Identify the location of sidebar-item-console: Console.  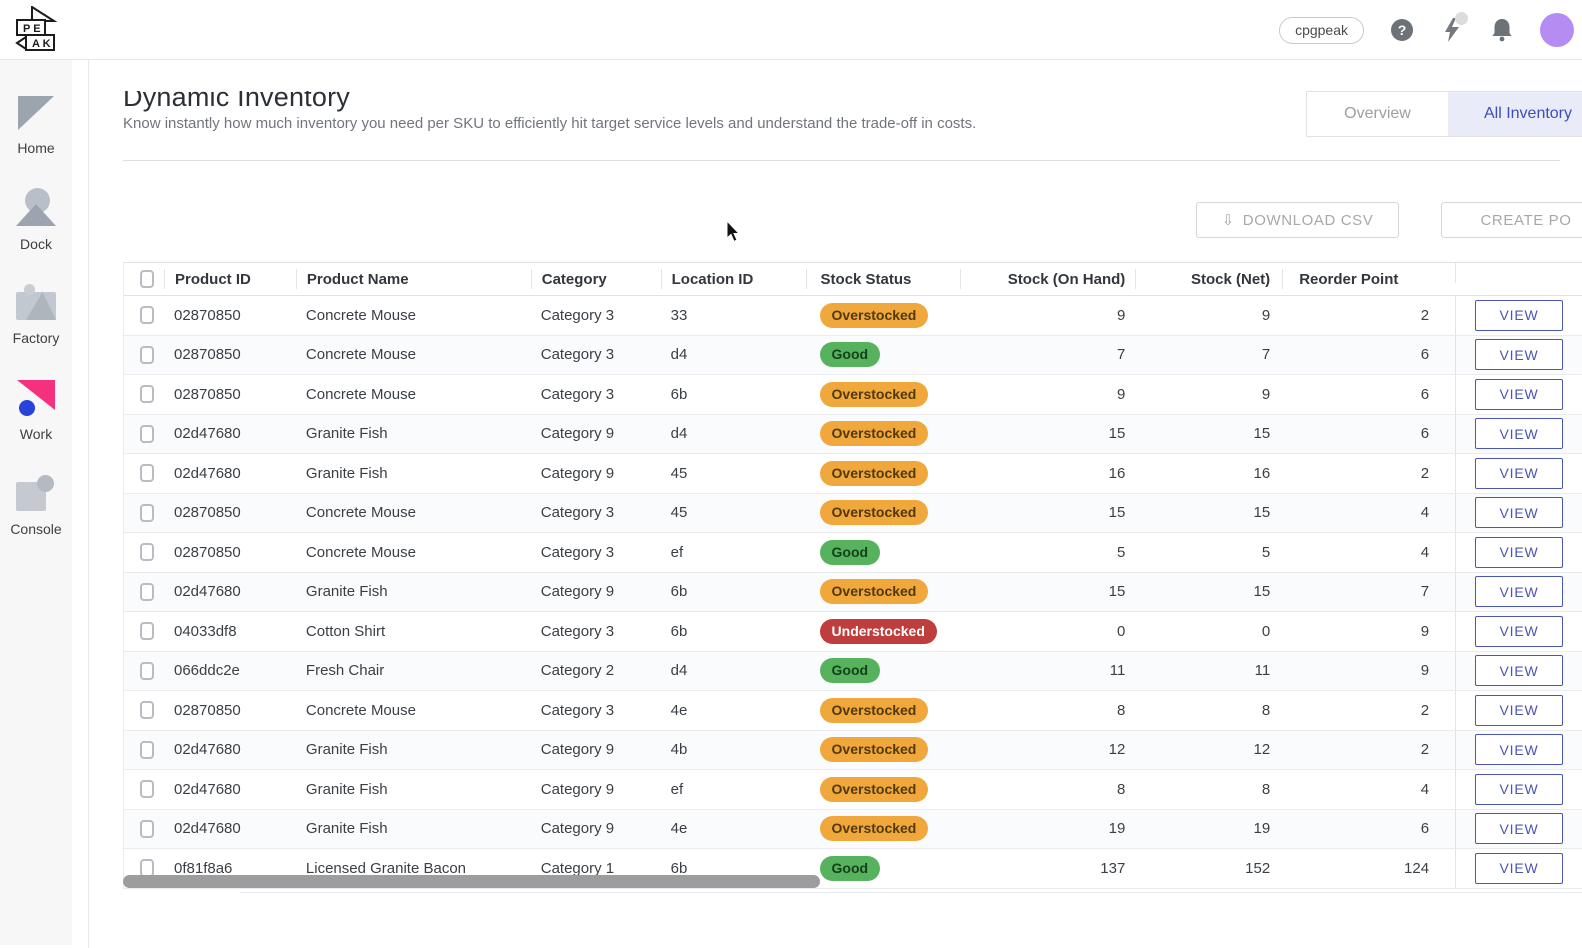
(36, 506).